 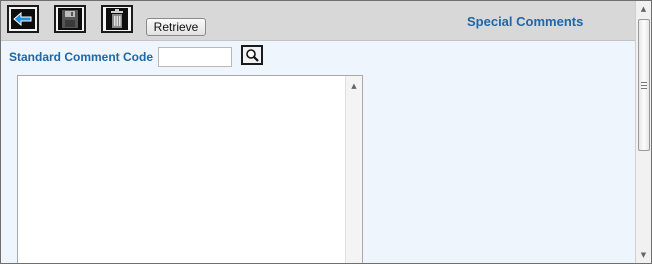 What do you see at coordinates (318, 21) in the screenshot?
I see `toolbar: Retrieve Special Comments` at bounding box center [318, 21].